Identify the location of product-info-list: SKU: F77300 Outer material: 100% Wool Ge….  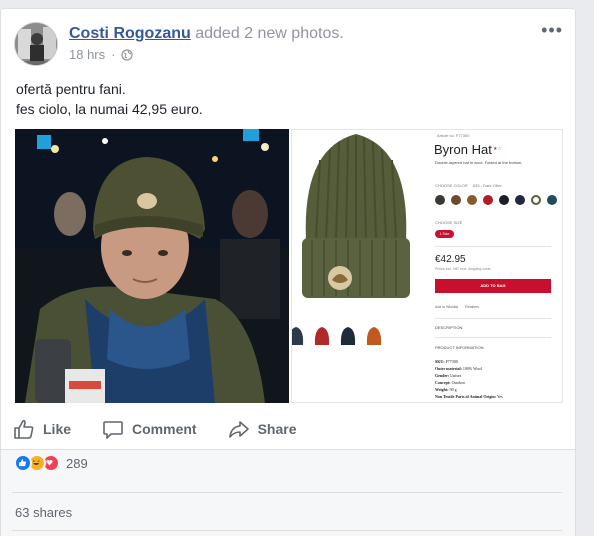
(469, 379).